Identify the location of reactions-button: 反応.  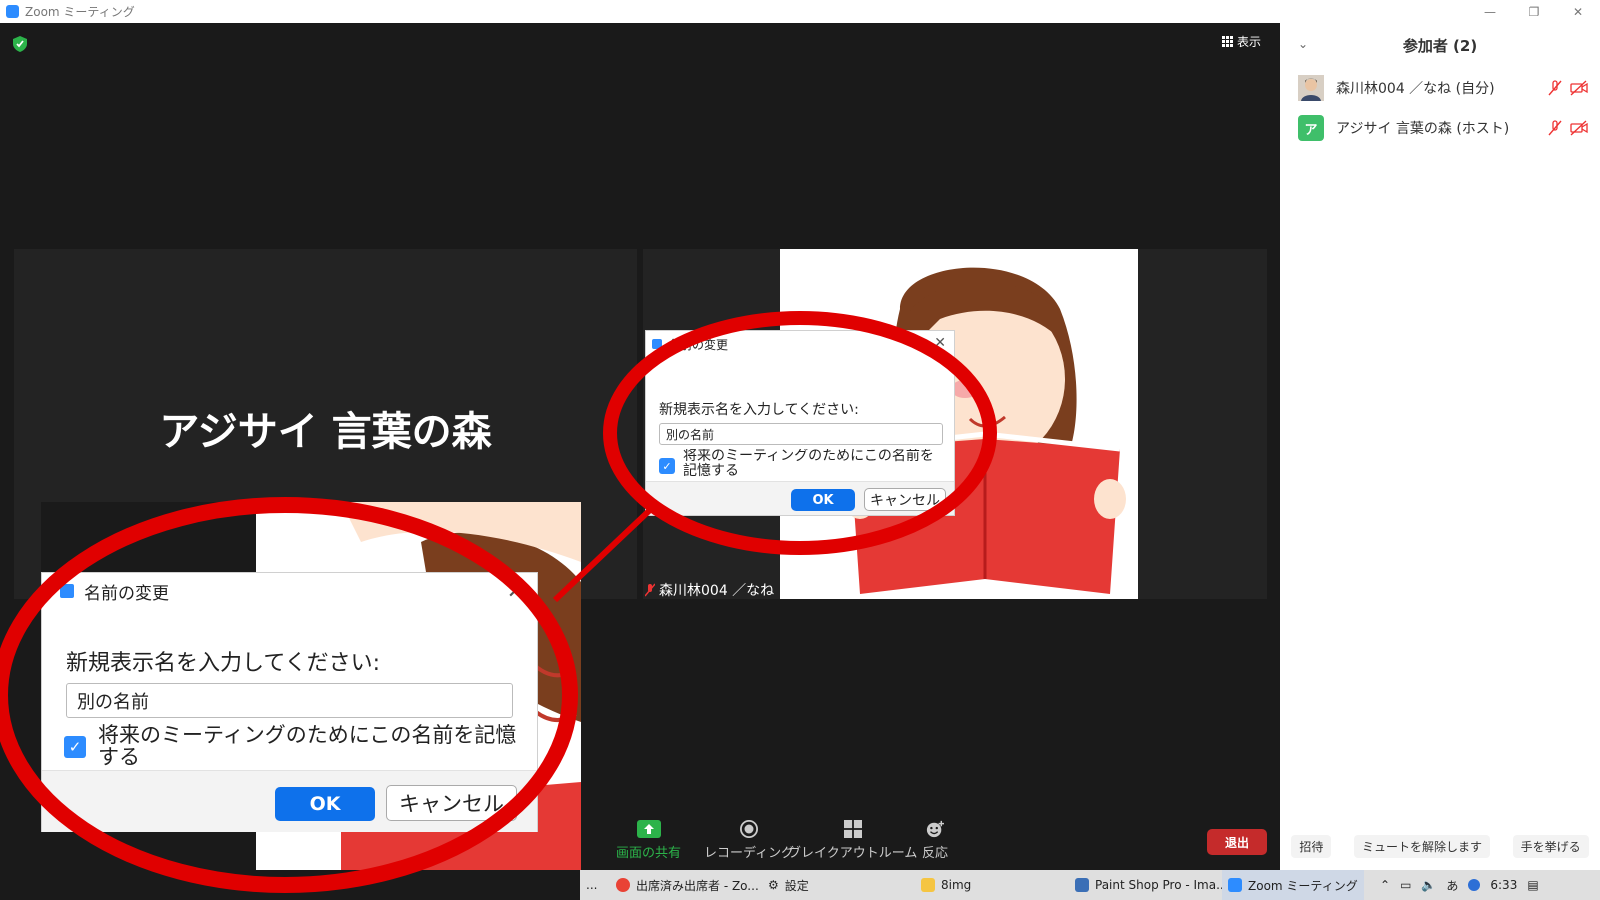
(935, 840).